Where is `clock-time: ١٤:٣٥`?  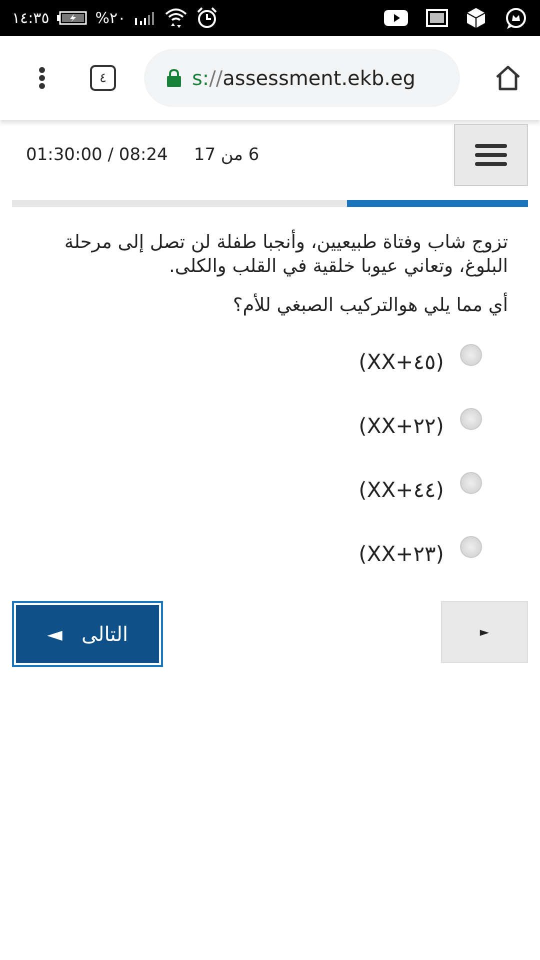
clock-time: ١٤:٣٥ is located at coordinates (31, 18).